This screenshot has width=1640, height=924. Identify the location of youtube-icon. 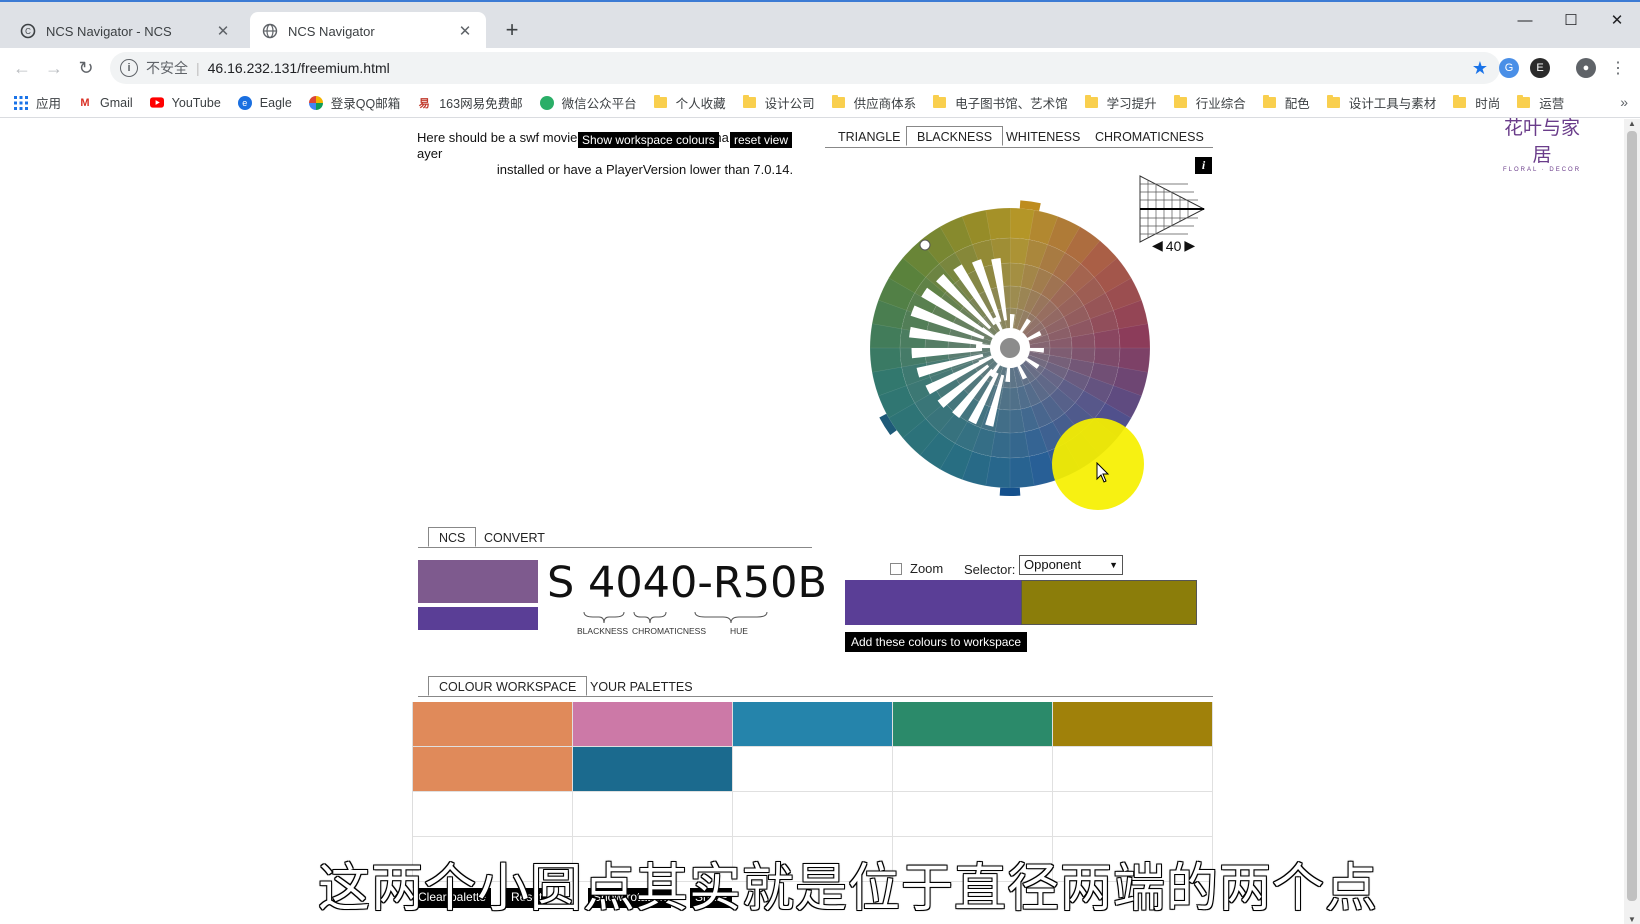
(156, 103).